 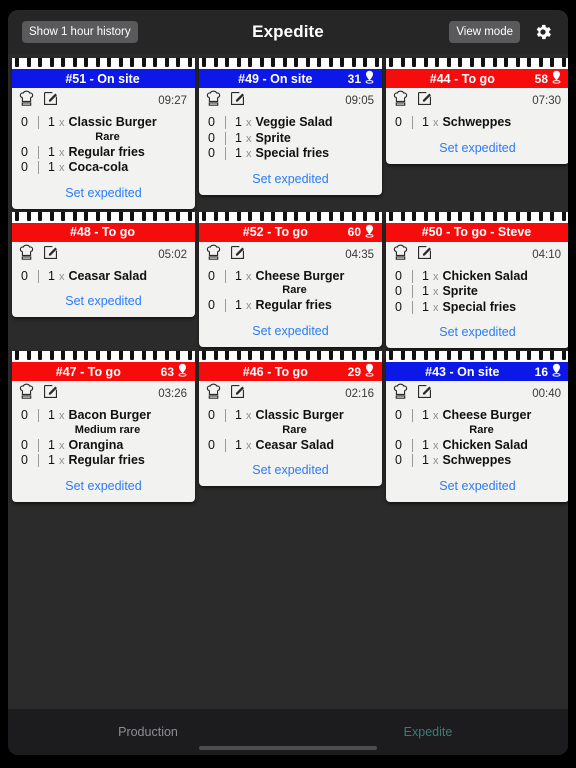 I want to click on table-number: 16, so click(x=549, y=371).